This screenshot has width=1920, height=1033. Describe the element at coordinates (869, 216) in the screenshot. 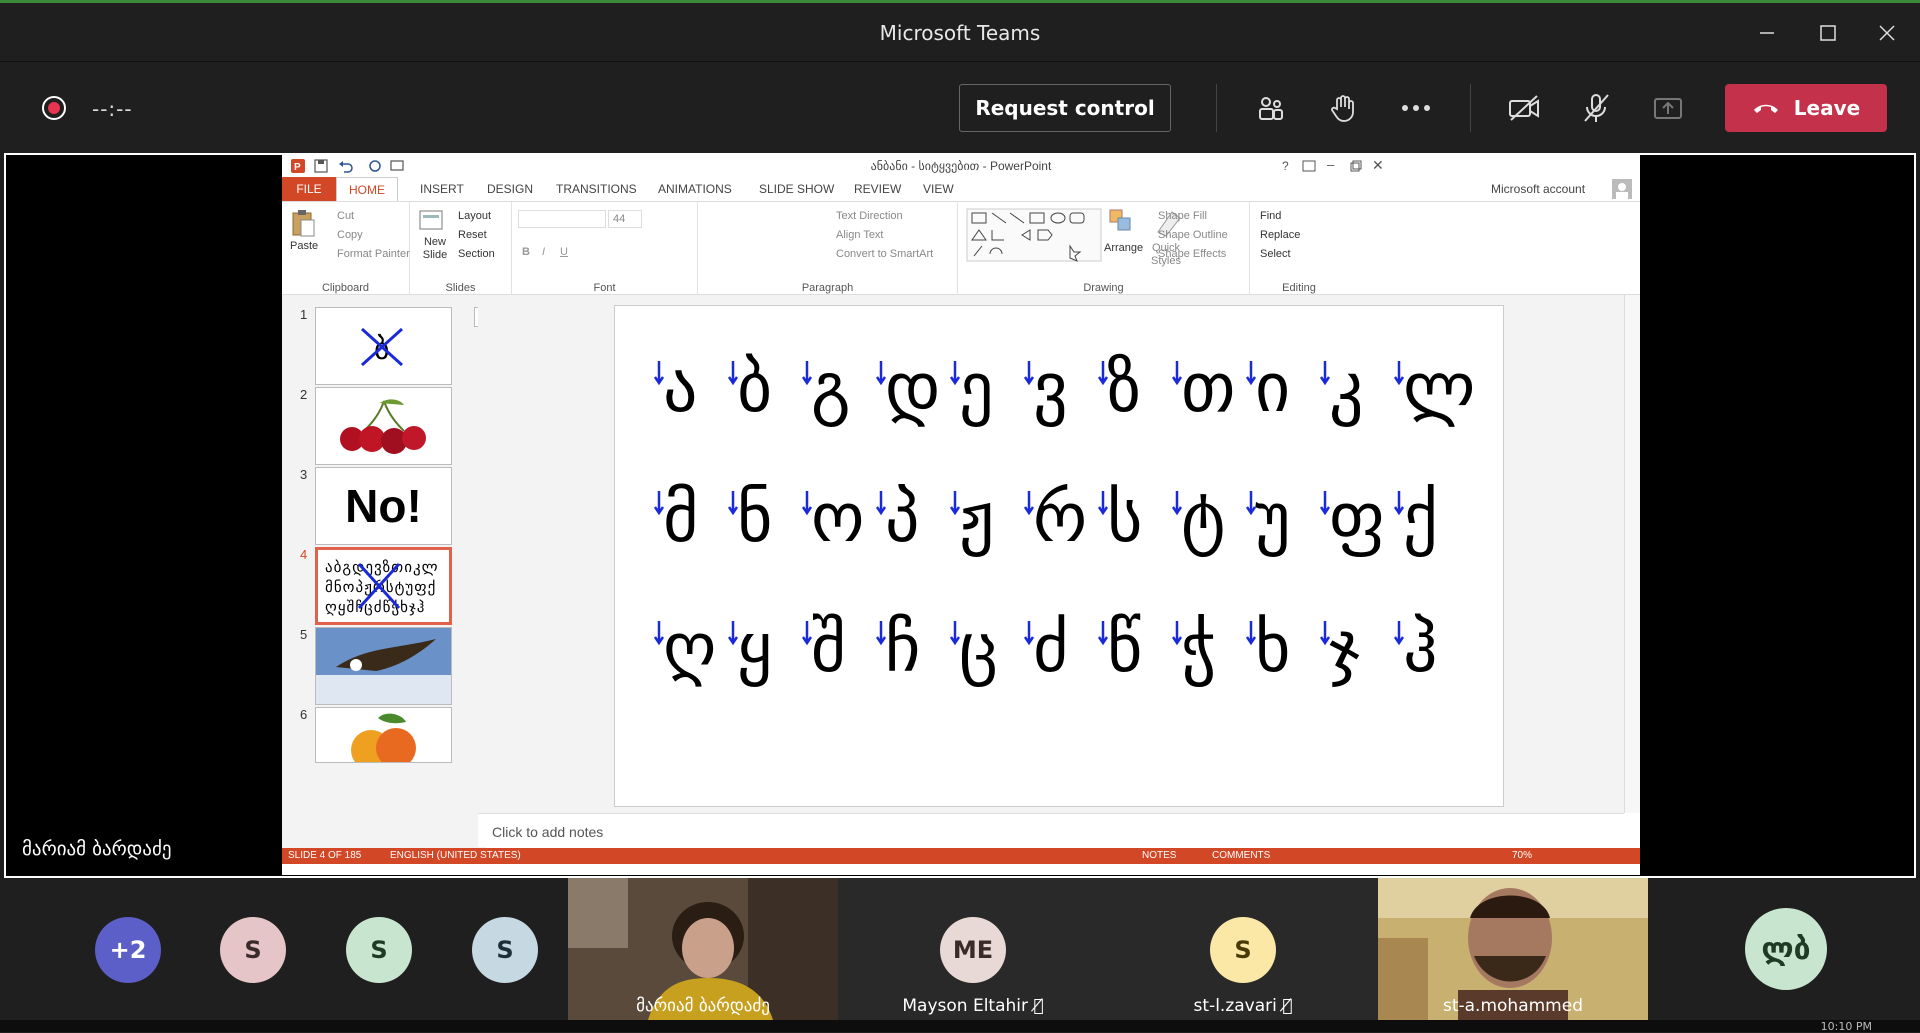

I see `text-direction-button: Text Direction` at that location.